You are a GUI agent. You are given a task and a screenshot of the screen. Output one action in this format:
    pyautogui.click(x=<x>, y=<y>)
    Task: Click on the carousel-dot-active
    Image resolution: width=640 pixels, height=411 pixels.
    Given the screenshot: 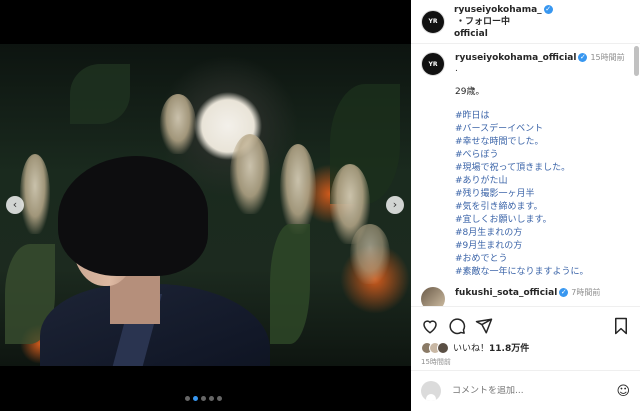 What is the action you would take?
    pyautogui.click(x=195, y=398)
    